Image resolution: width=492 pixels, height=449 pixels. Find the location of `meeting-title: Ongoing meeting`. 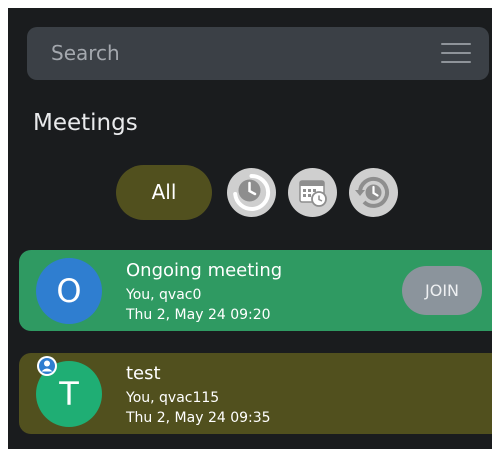

meeting-title: Ongoing meeting is located at coordinates (204, 270).